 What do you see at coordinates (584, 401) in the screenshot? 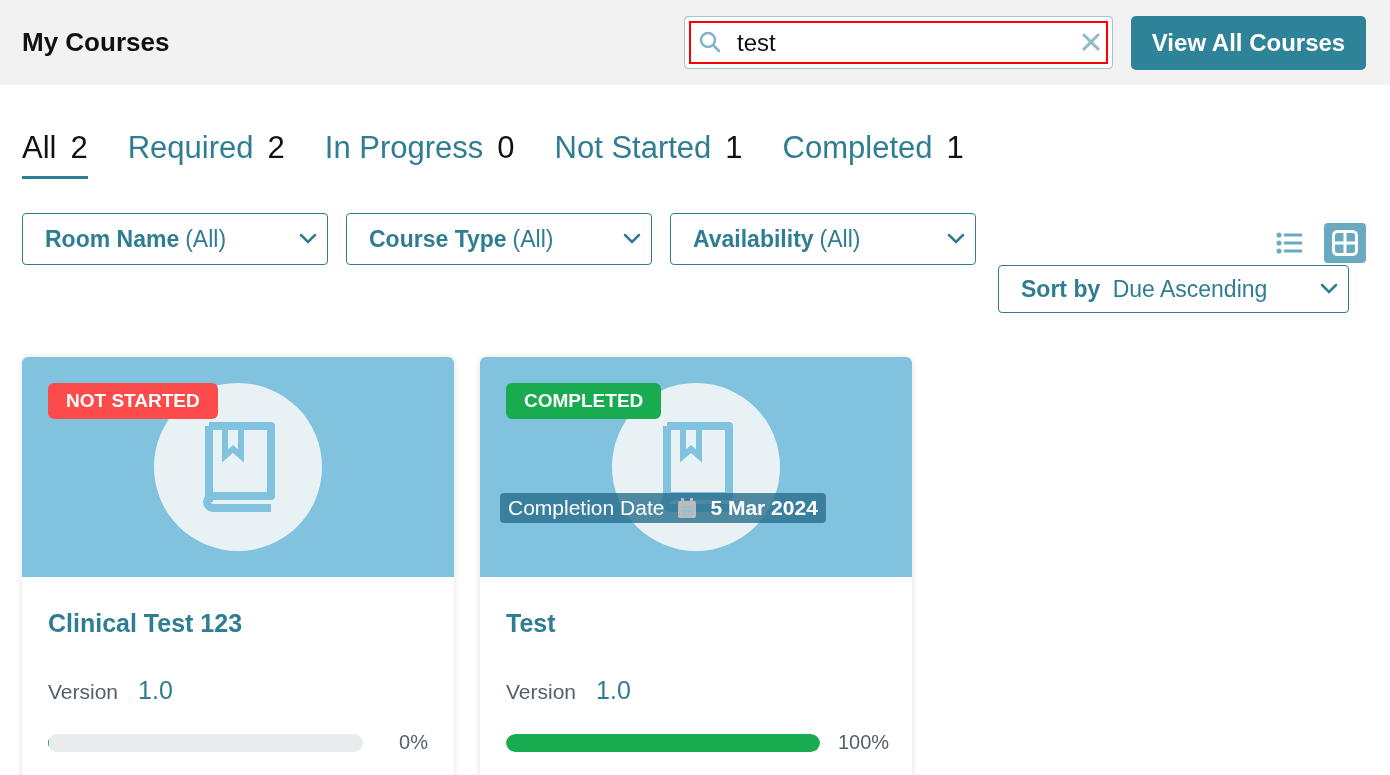
I see `status-badge: COMPLETED` at bounding box center [584, 401].